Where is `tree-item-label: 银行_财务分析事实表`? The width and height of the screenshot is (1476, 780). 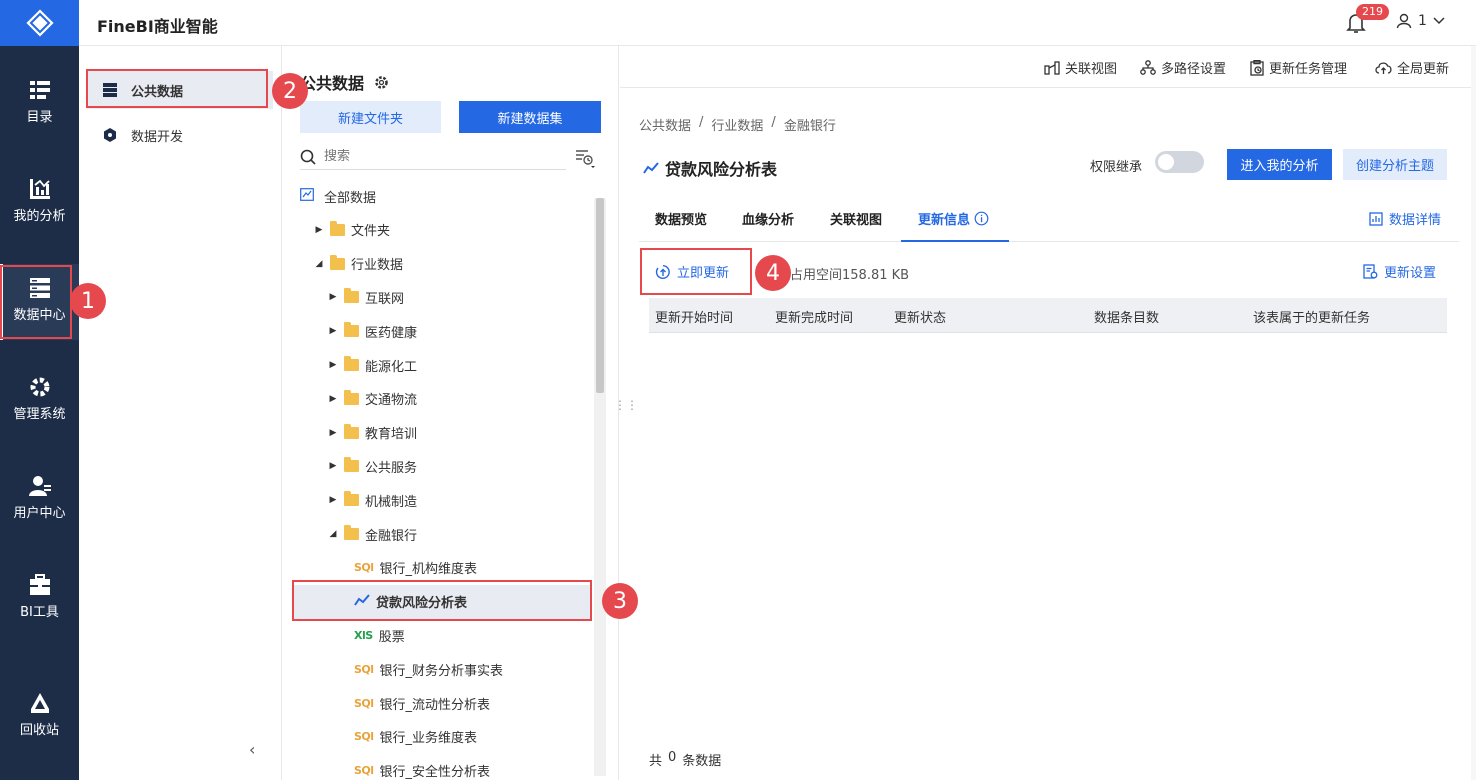 tree-item-label: 银行_财务分析事实表 is located at coordinates (441, 671).